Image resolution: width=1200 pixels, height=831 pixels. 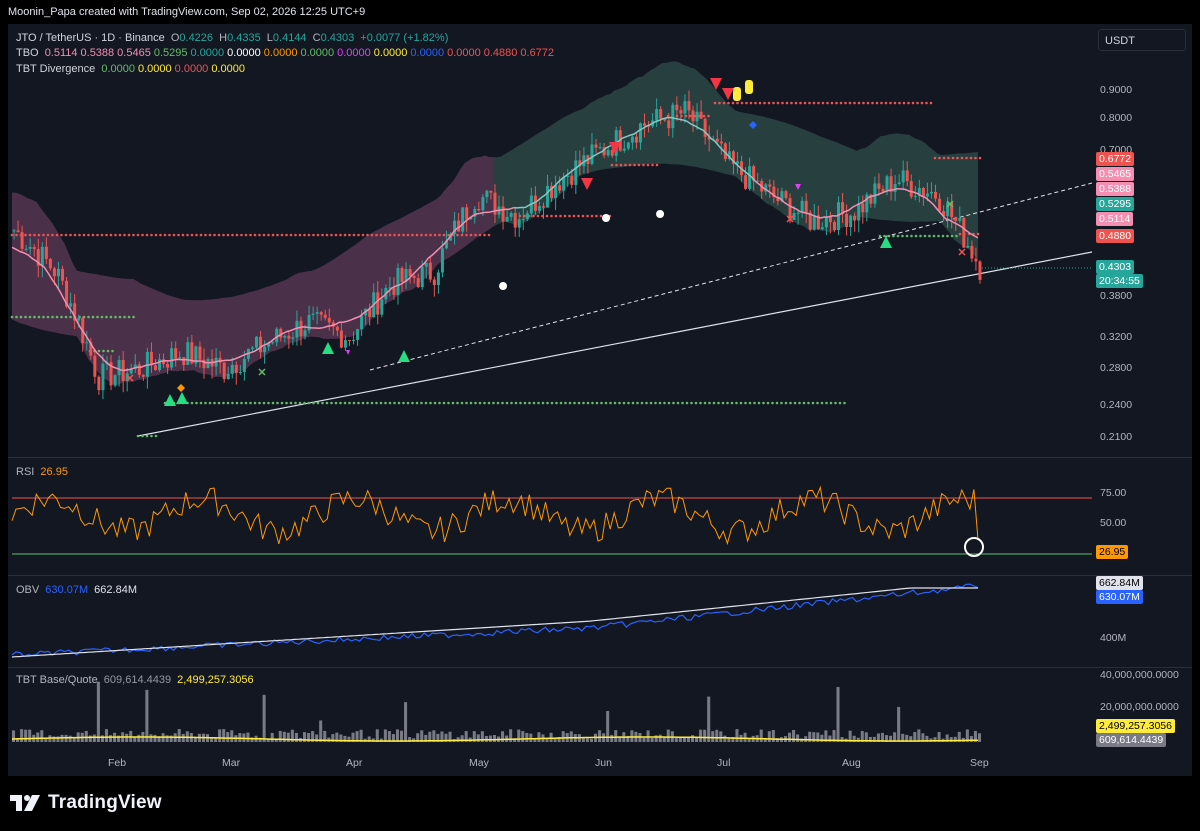 What do you see at coordinates (181, 388) in the screenshot?
I see `diamond-icon` at bounding box center [181, 388].